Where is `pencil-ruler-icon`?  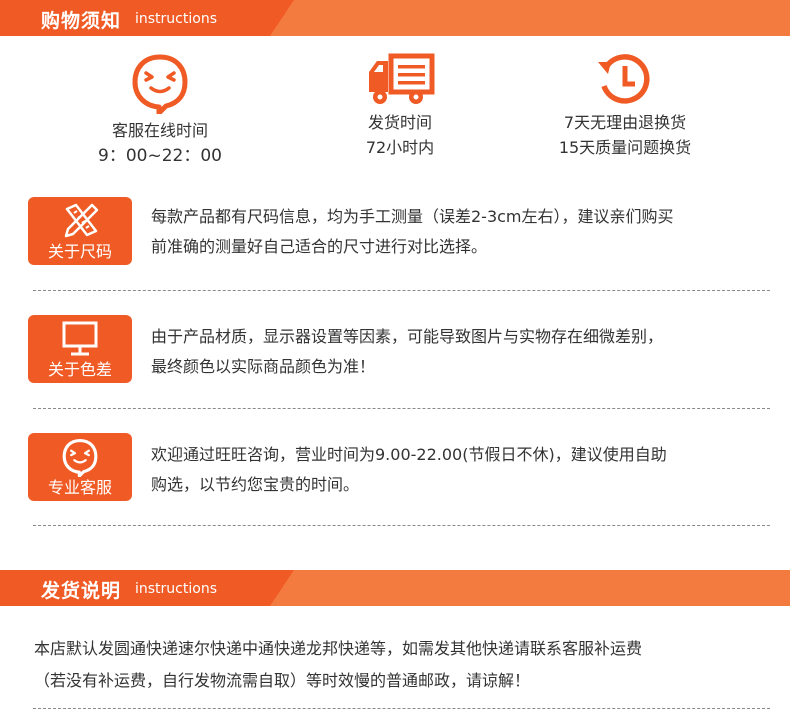 pencil-ruler-icon is located at coordinates (81, 220).